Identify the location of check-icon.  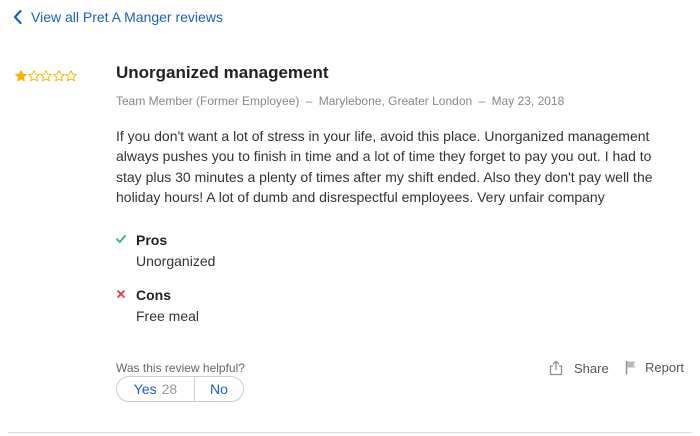
(121, 239).